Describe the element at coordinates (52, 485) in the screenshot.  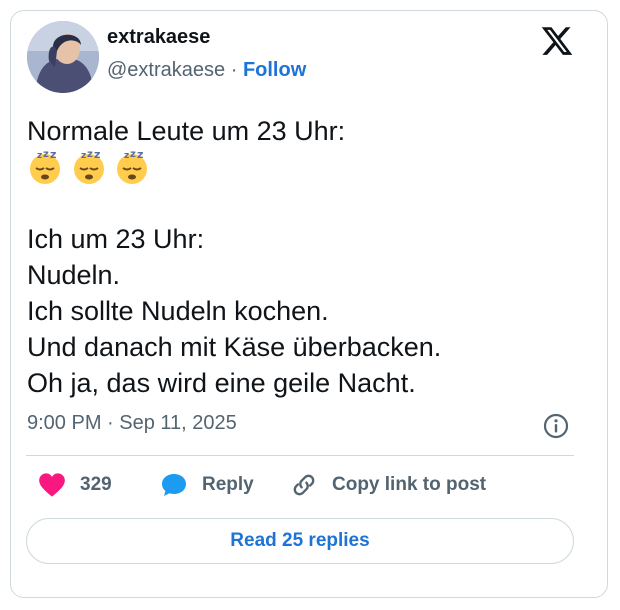
I see `heart-icon` at that location.